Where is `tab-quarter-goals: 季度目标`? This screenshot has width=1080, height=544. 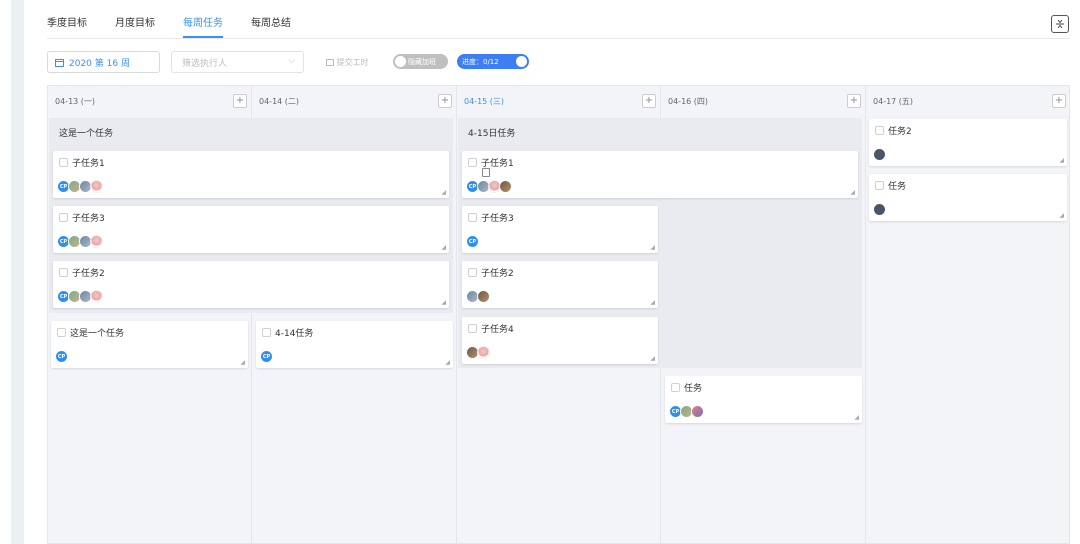
tab-quarter-goals: 季度目标 is located at coordinates (67, 27).